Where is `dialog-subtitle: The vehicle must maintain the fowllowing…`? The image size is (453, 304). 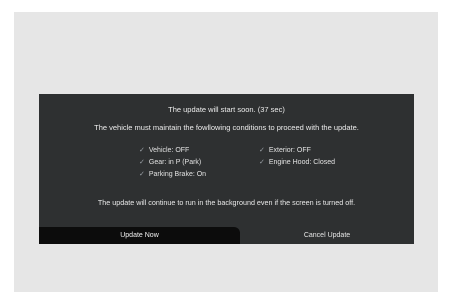
dialog-subtitle: The vehicle must maintain the fowllowing… is located at coordinates (226, 127).